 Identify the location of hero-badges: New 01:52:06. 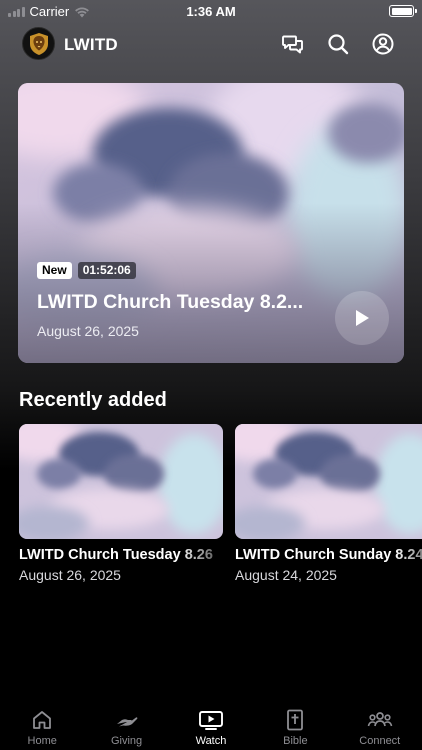
(86, 270).